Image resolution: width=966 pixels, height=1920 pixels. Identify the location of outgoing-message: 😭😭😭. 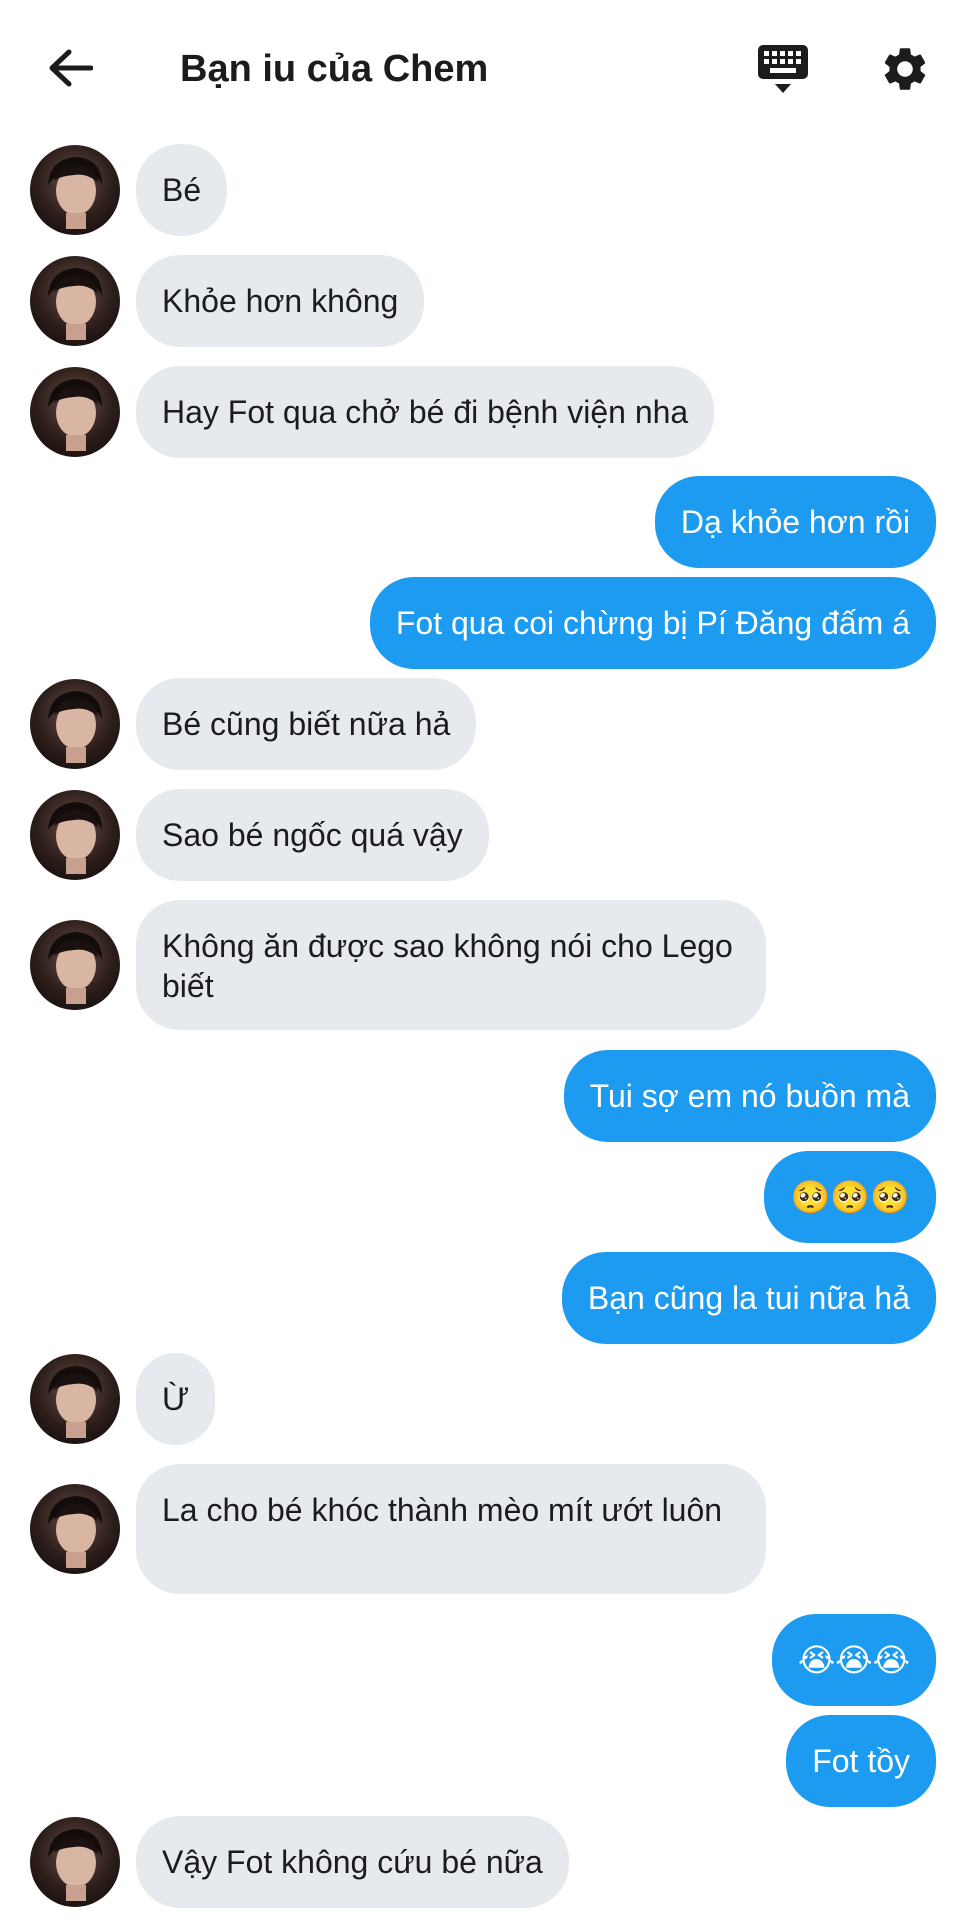
(483, 1660).